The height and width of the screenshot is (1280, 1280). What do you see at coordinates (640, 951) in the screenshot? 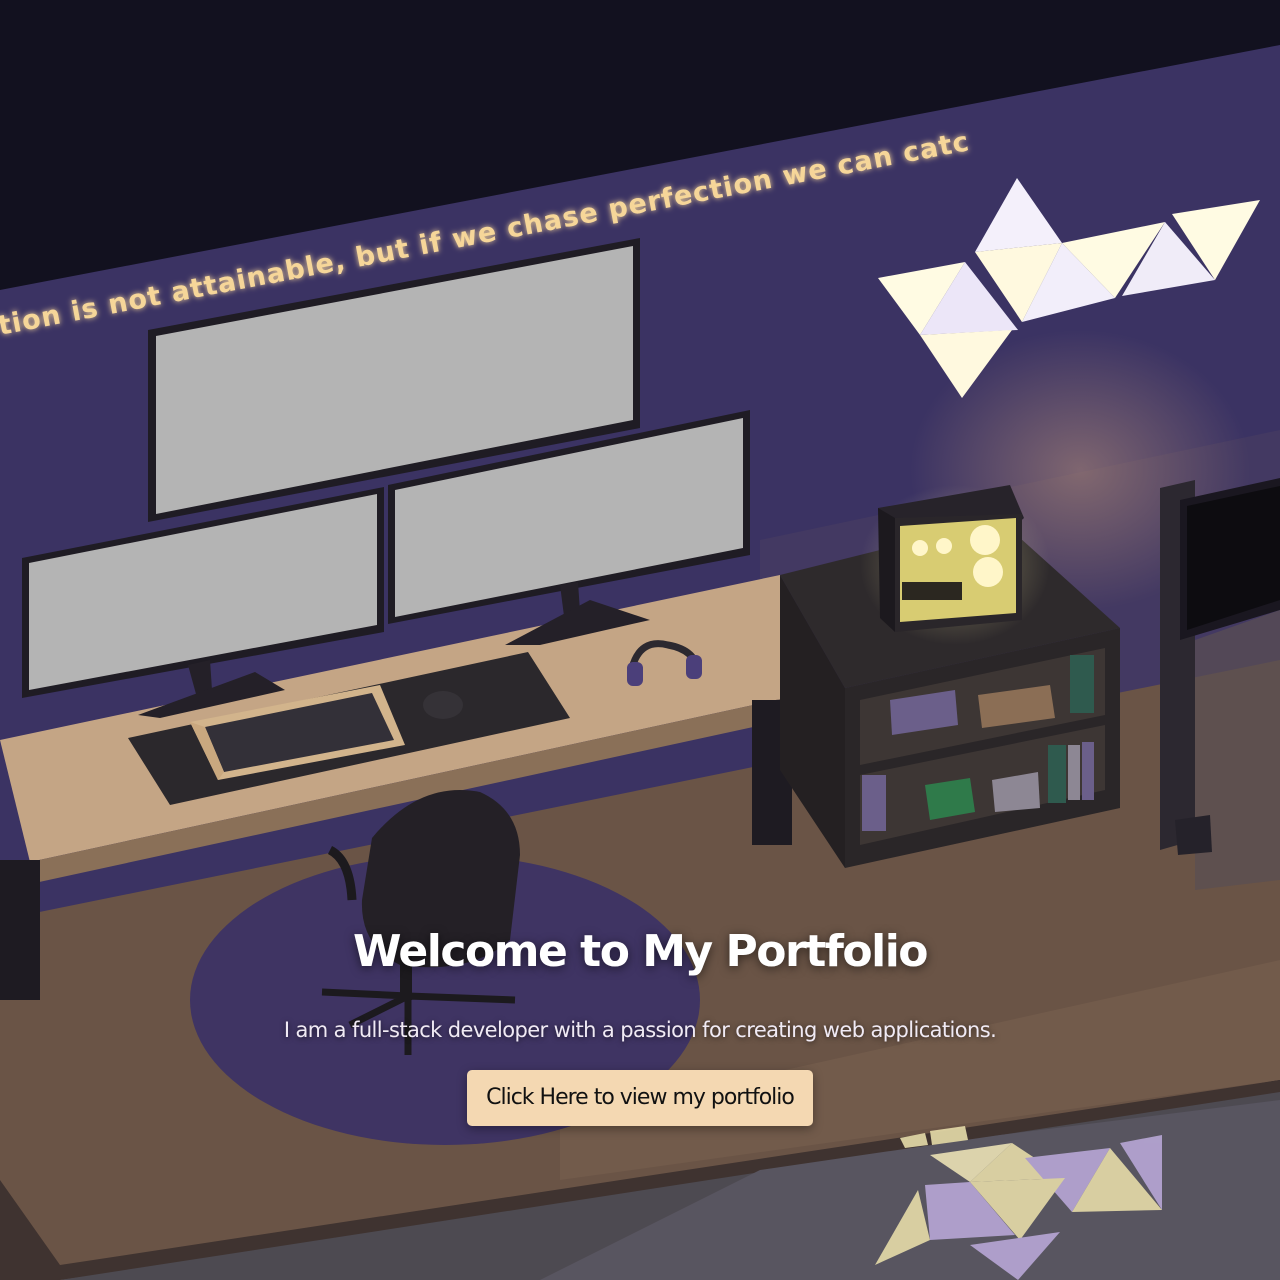
I see `hero-title: Welcome to My Portfolio` at bounding box center [640, 951].